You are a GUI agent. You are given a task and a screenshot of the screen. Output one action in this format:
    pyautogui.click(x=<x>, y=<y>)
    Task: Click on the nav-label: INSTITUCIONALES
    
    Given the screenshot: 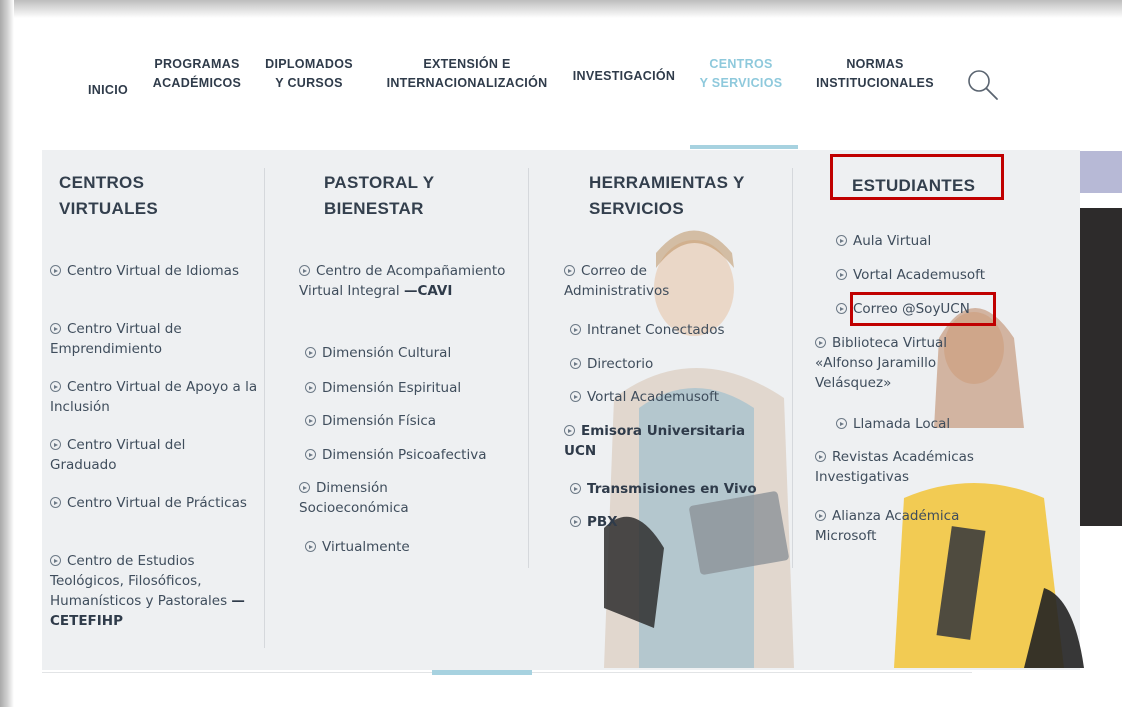 What is the action you would take?
    pyautogui.click(x=875, y=83)
    